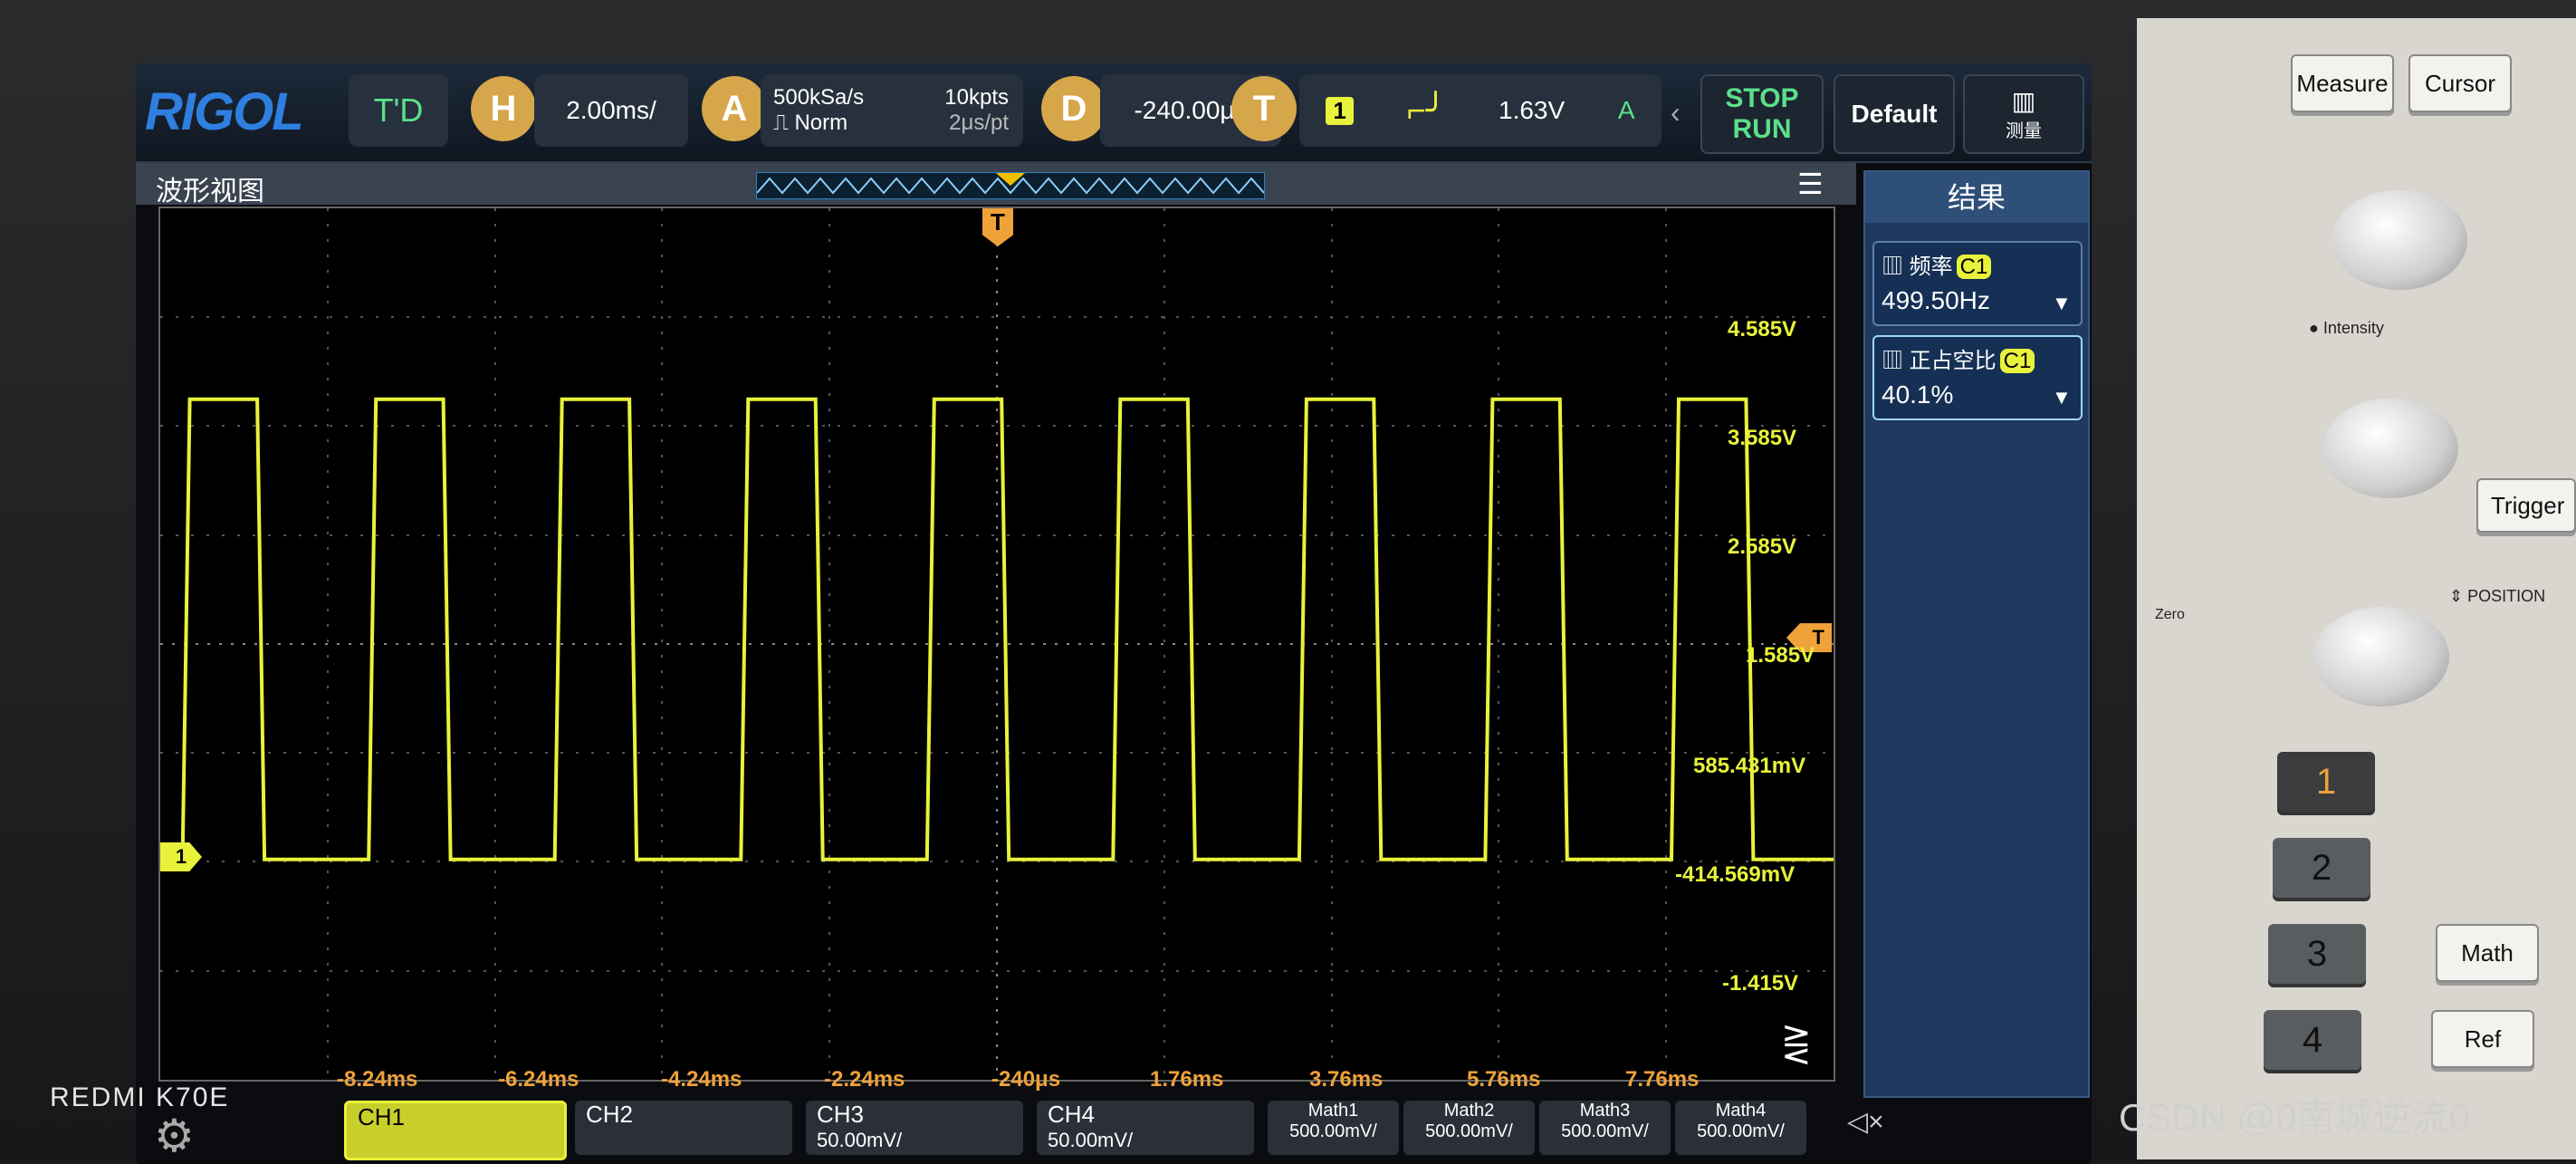 Image resolution: width=2576 pixels, height=1164 pixels. Describe the element at coordinates (1469, 1111) in the screenshot. I see `math2-label: Math2` at that location.